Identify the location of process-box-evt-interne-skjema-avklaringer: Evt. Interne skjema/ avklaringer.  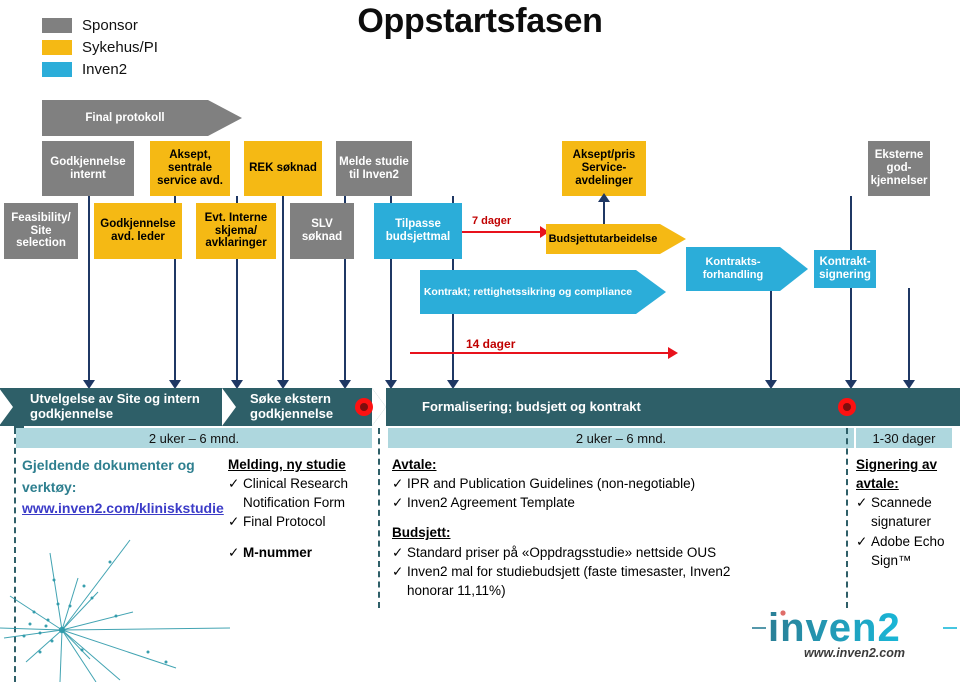
(236, 231).